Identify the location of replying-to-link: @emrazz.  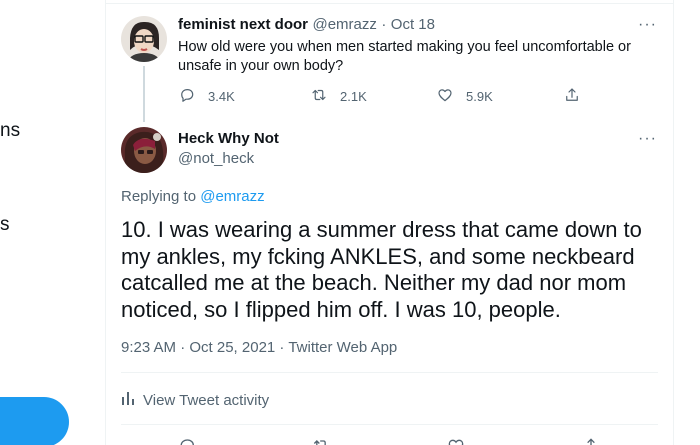
(232, 196).